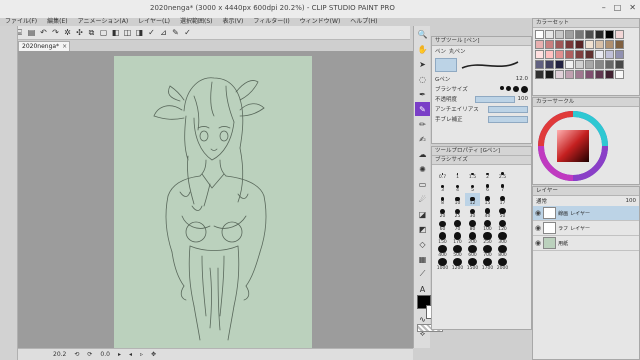 Image resolution: width=640 pixels, height=360 pixels. What do you see at coordinates (472, 199) in the screenshot?
I see `brush-size-option: 12` at bounding box center [472, 199].